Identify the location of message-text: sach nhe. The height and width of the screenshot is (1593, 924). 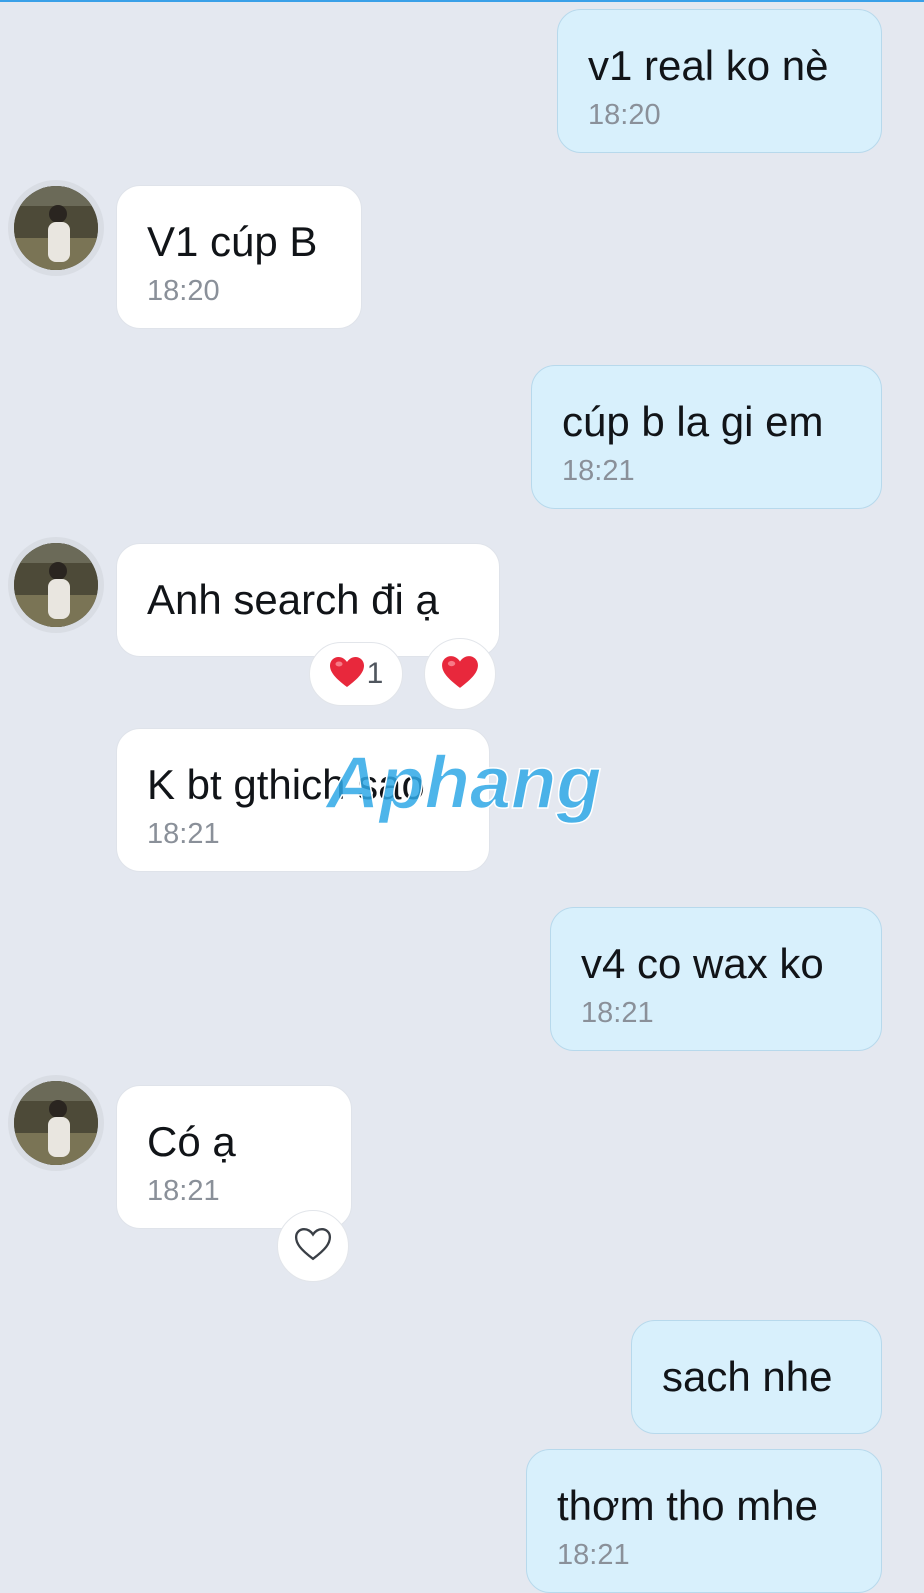
(747, 1376).